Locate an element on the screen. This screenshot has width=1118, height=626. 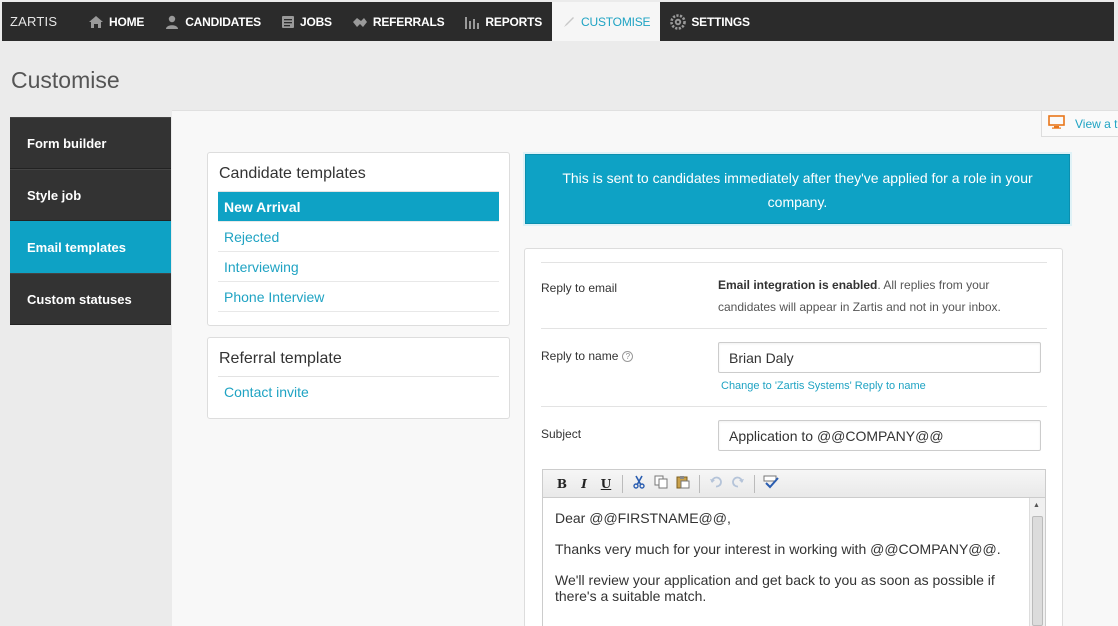
nav-reports-label: REPORTS is located at coordinates (514, 21).